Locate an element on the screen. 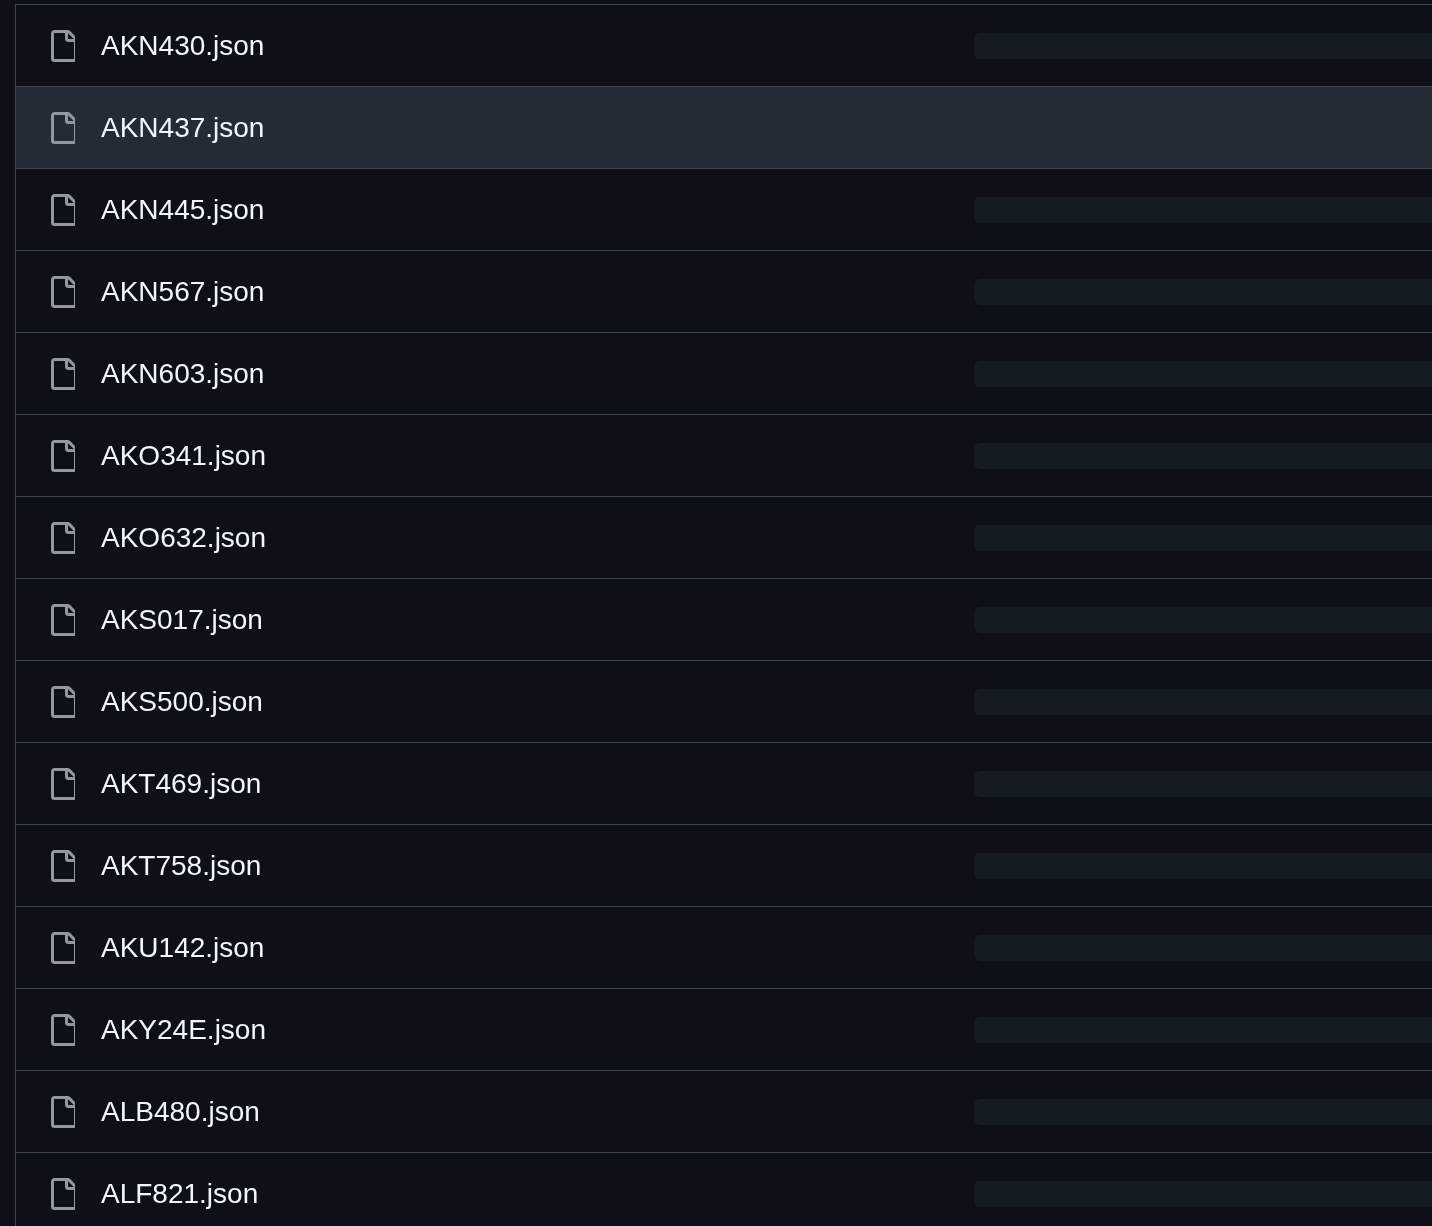  file-link: AKO632.json is located at coordinates (183, 537).